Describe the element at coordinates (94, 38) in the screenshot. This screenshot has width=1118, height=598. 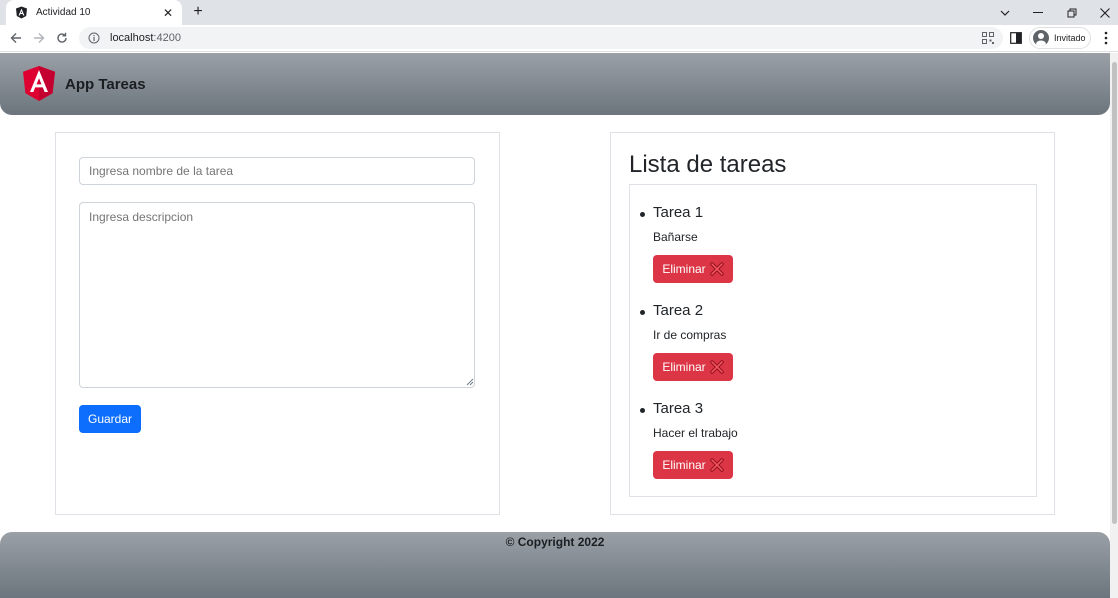
I see `site-info-icon` at that location.